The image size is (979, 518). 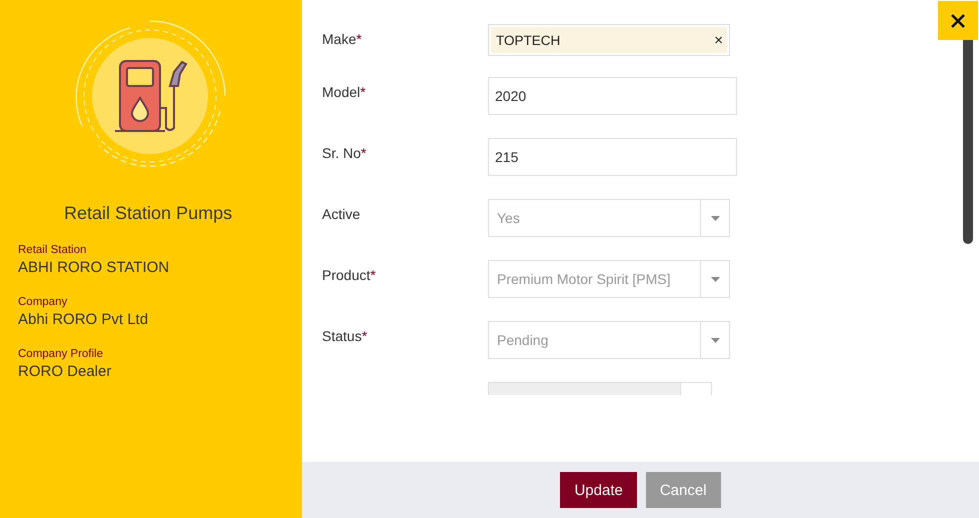 What do you see at coordinates (612, 96) in the screenshot?
I see `text-input-field: 2020` at bounding box center [612, 96].